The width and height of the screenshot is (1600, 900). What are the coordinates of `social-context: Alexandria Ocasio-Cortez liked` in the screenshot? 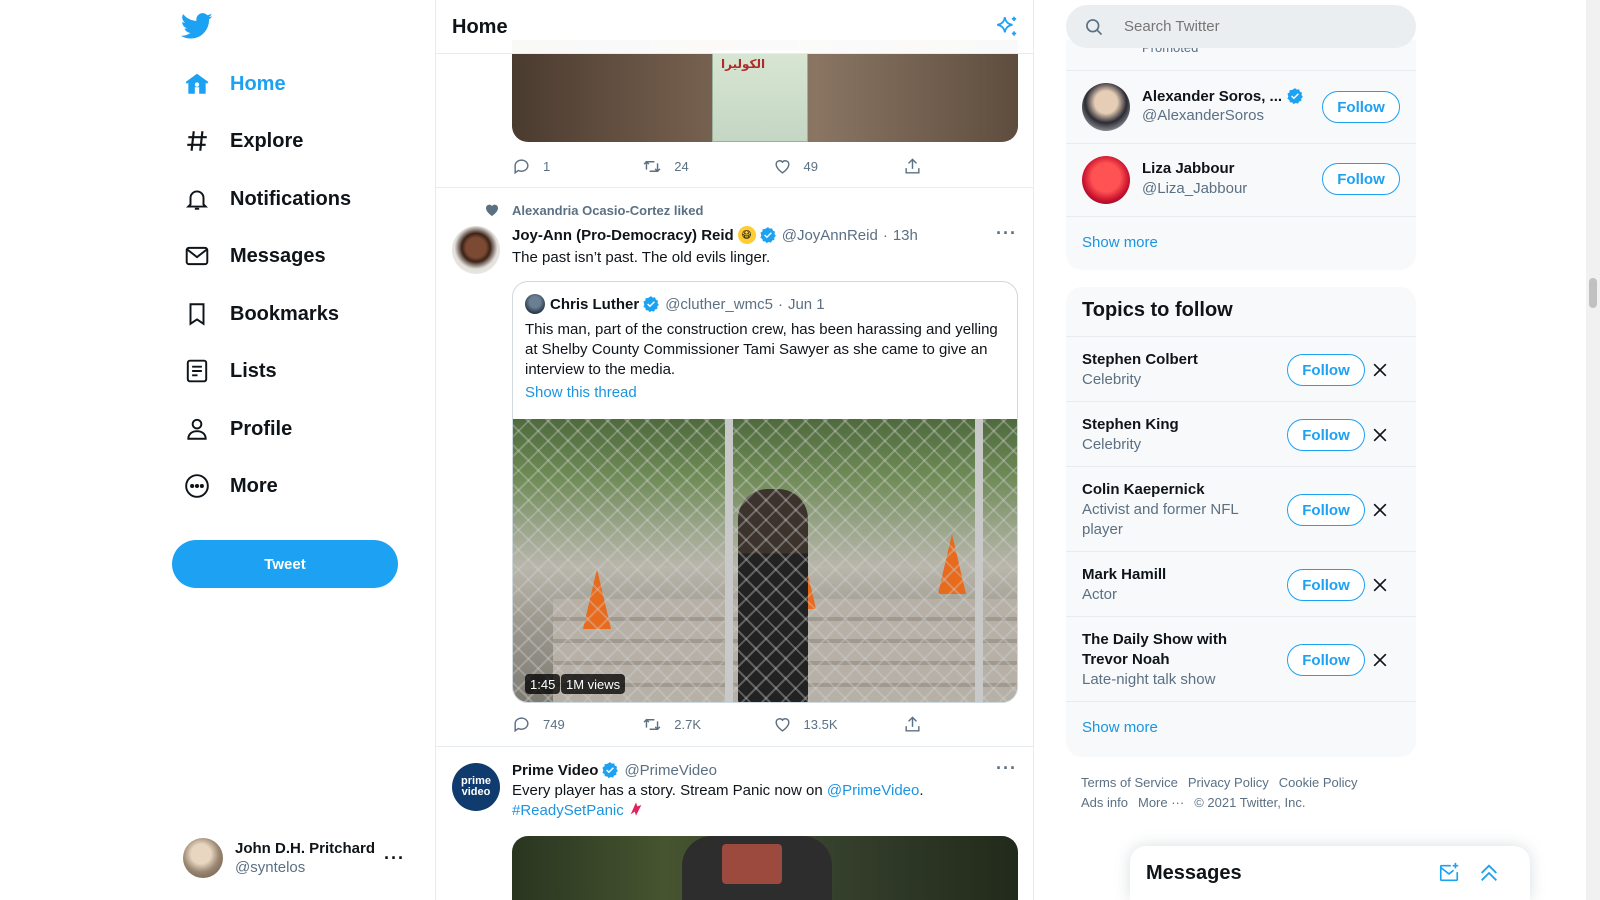 It's located at (593, 210).